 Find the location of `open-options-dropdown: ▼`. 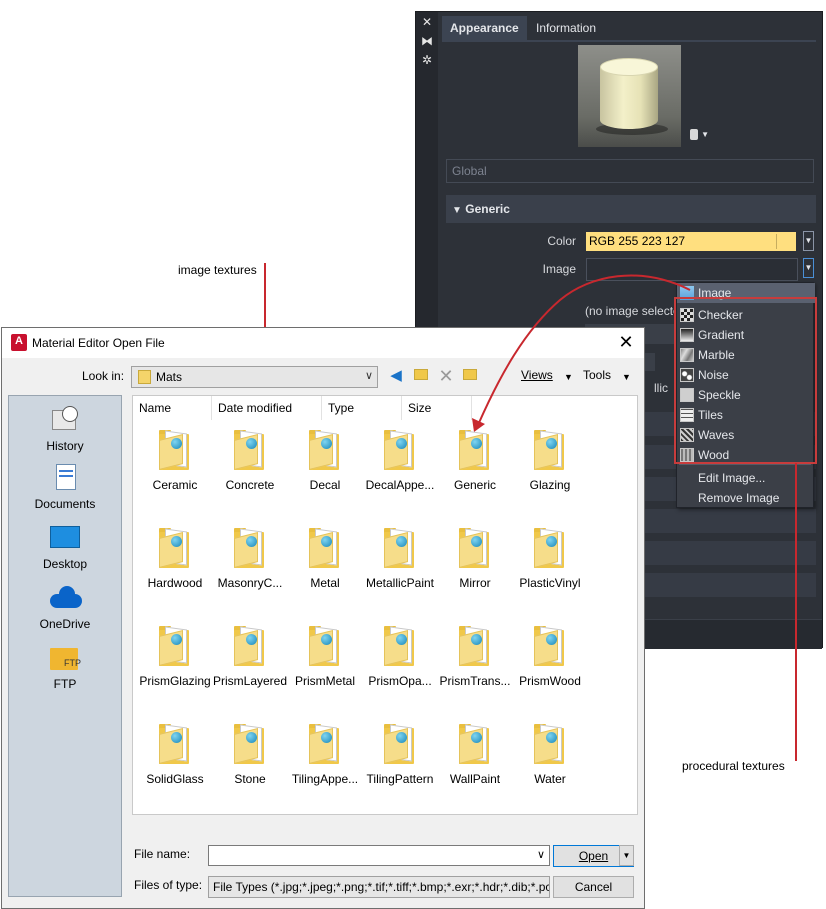

open-options-dropdown: ▼ is located at coordinates (626, 855).